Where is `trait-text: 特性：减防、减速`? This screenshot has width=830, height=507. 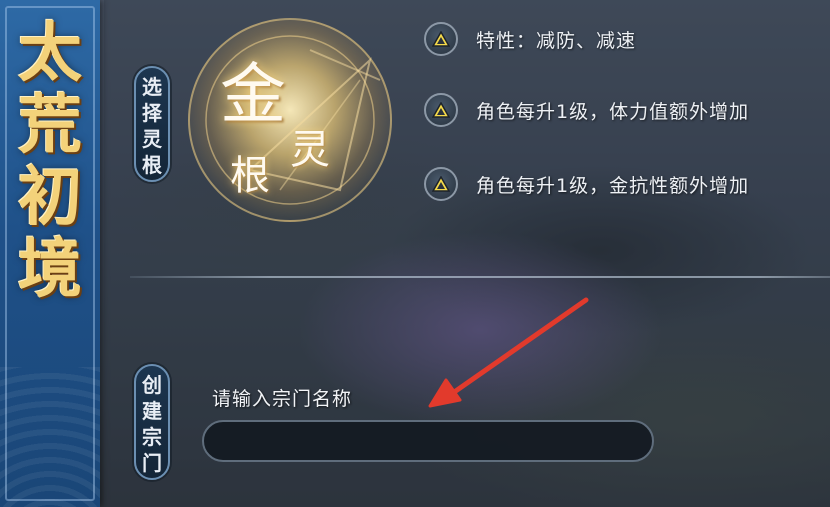 trait-text: 特性：减防、减速 is located at coordinates (556, 40).